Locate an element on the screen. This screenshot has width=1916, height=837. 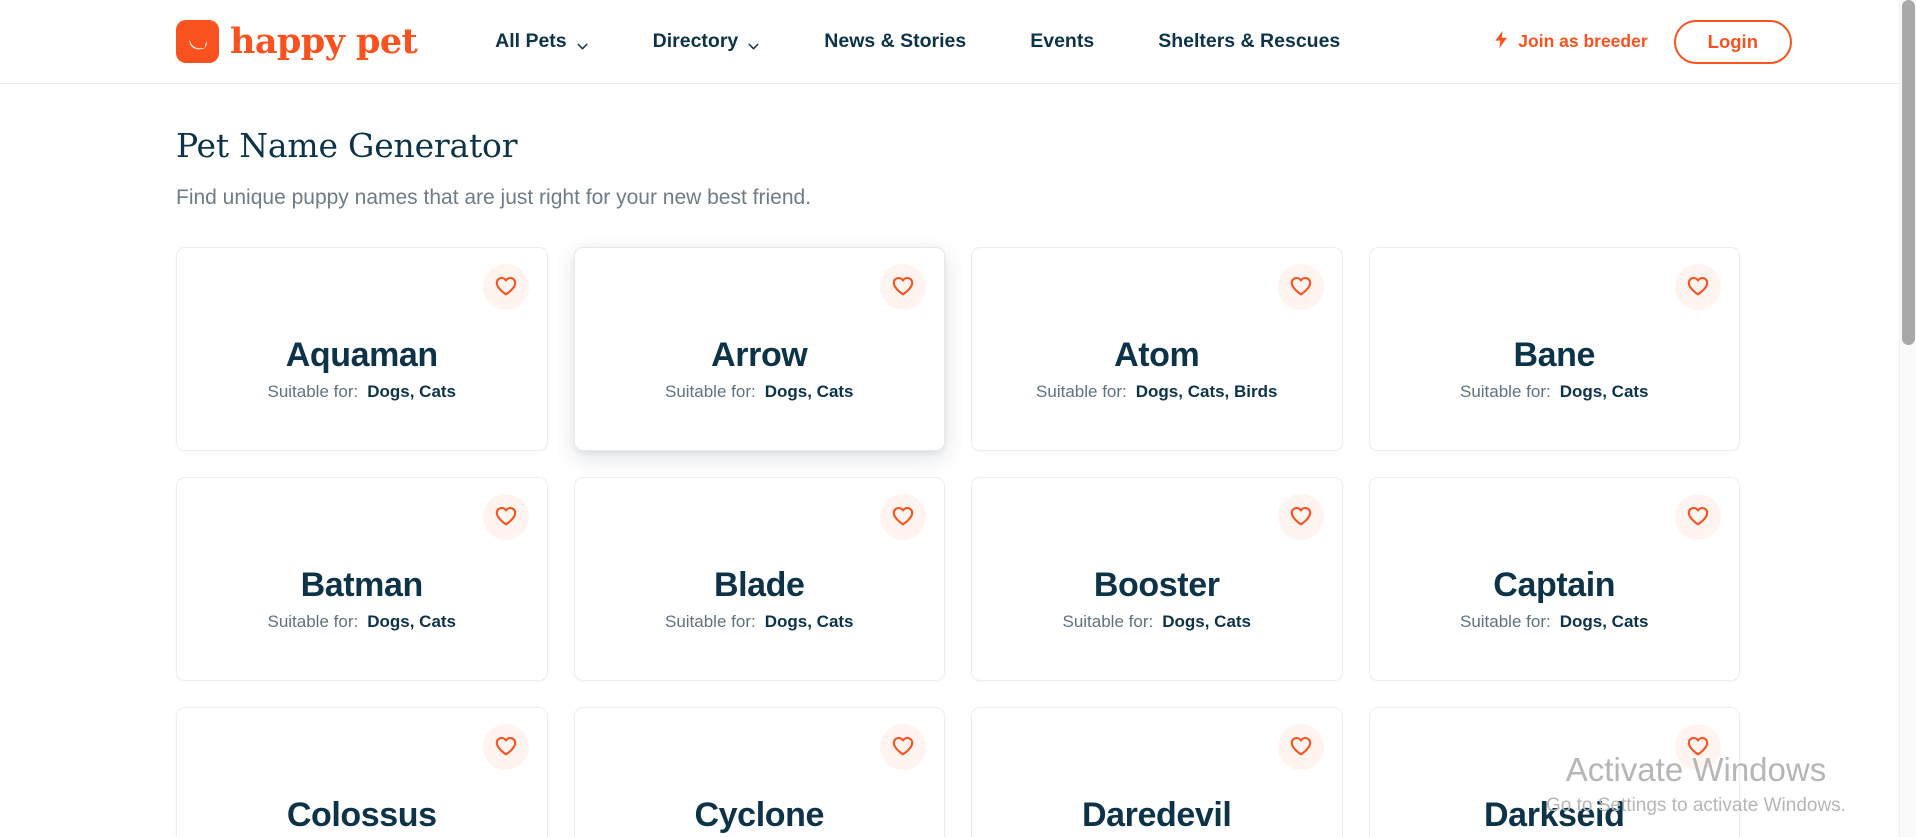
join-as-breeder-link: Join as breeder is located at coordinates (1571, 42).